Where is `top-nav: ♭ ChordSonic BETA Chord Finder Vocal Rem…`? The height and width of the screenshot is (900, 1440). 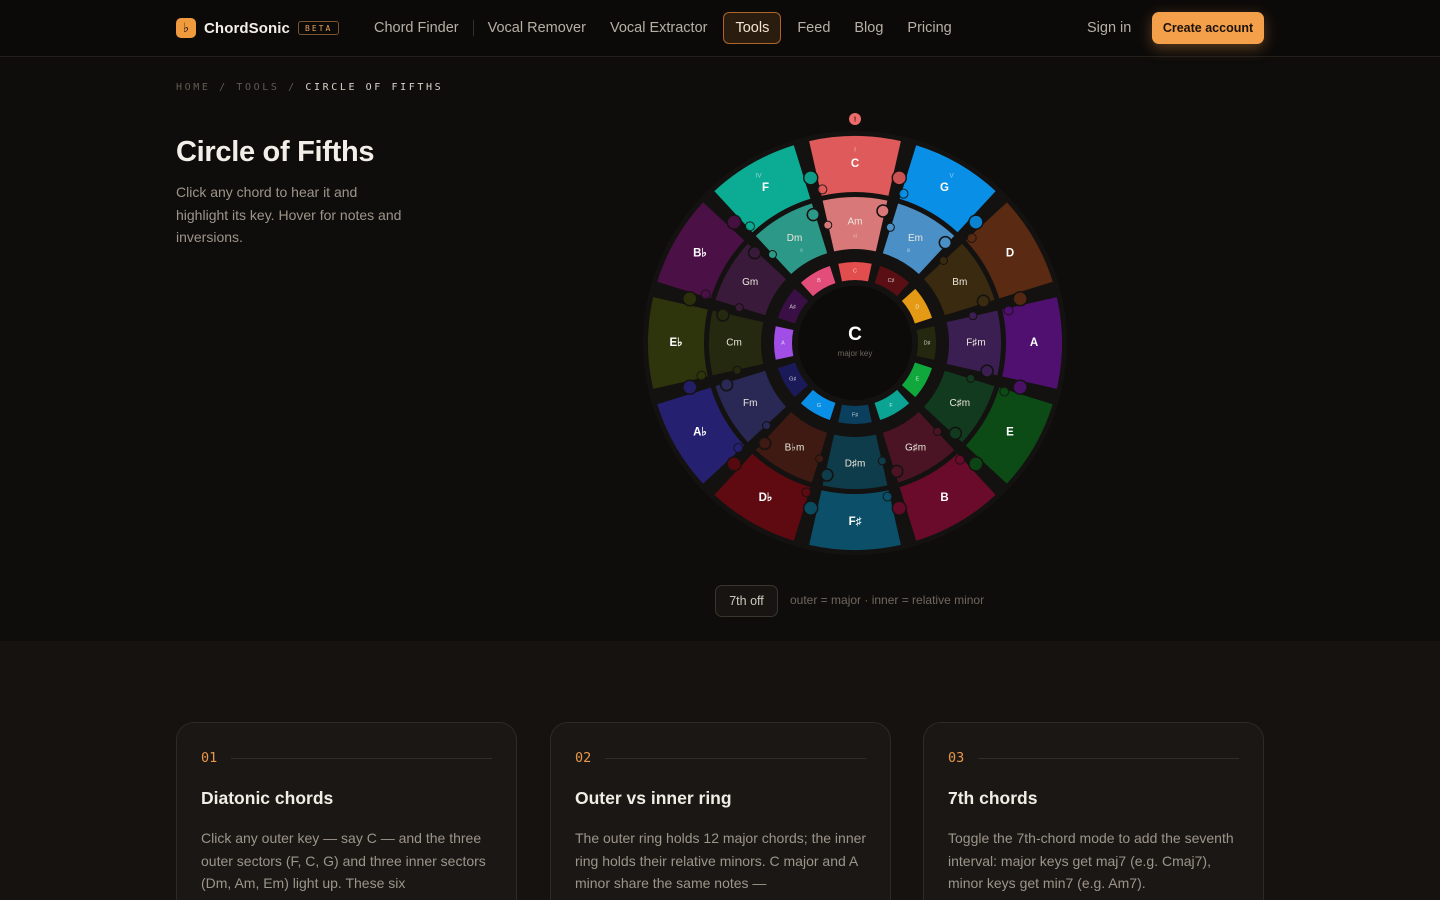
top-nav: ♭ ChordSonic BETA Chord Finder Vocal Rem… is located at coordinates (720, 28).